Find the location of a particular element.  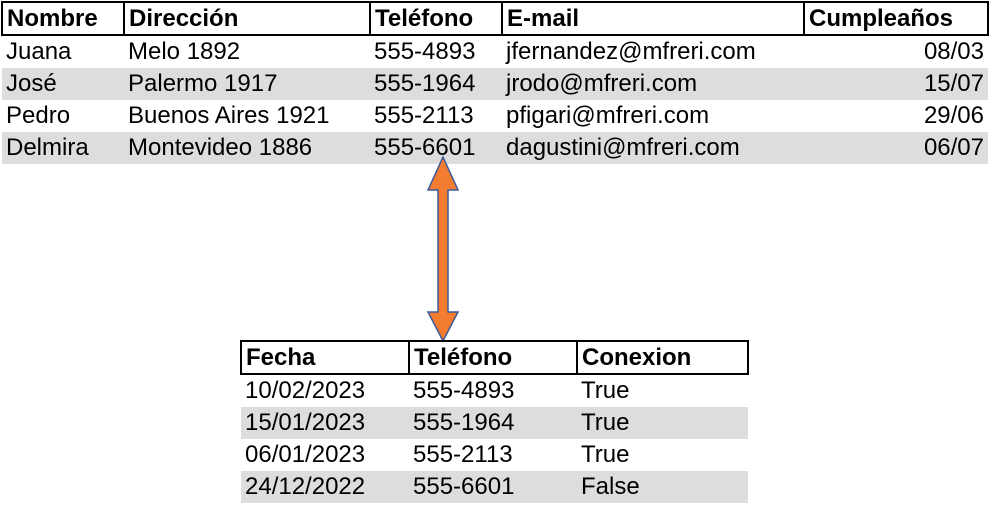

cell-fecha: 10/02/2023 is located at coordinates (305, 390).